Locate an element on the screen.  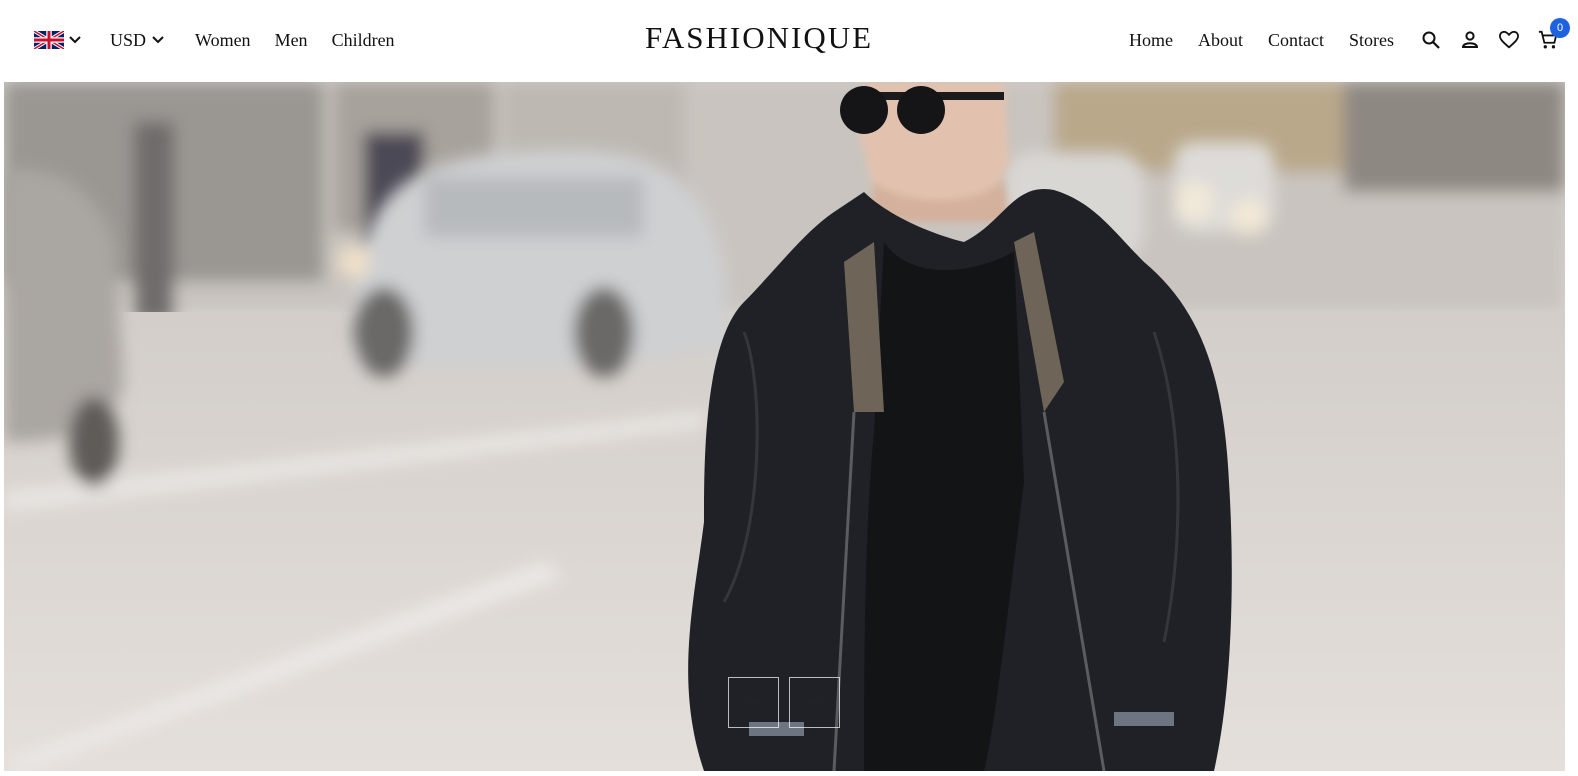
cart-count-badge: 0 is located at coordinates (1560, 28).